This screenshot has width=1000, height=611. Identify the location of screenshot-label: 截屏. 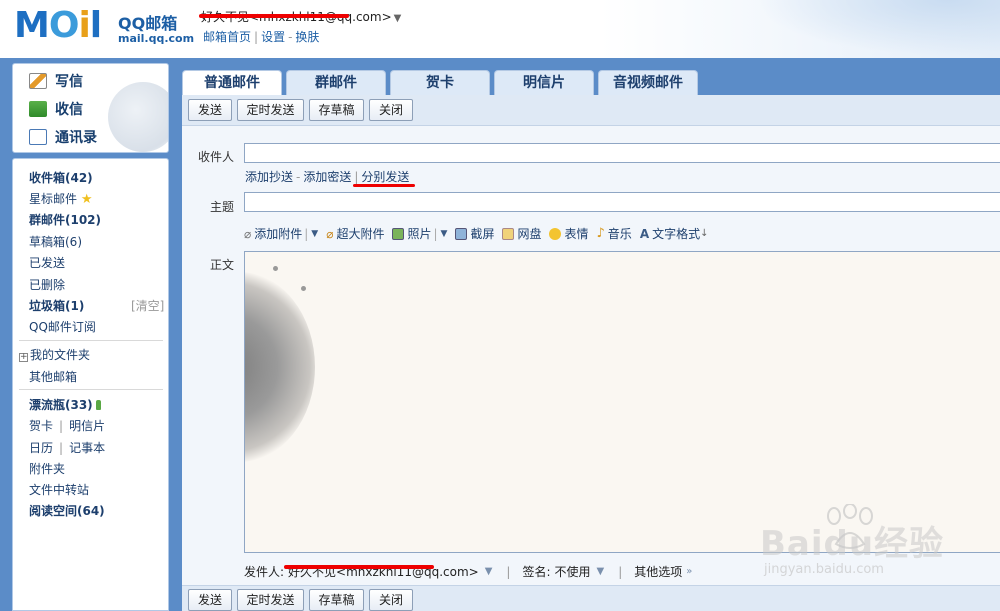
(482, 234).